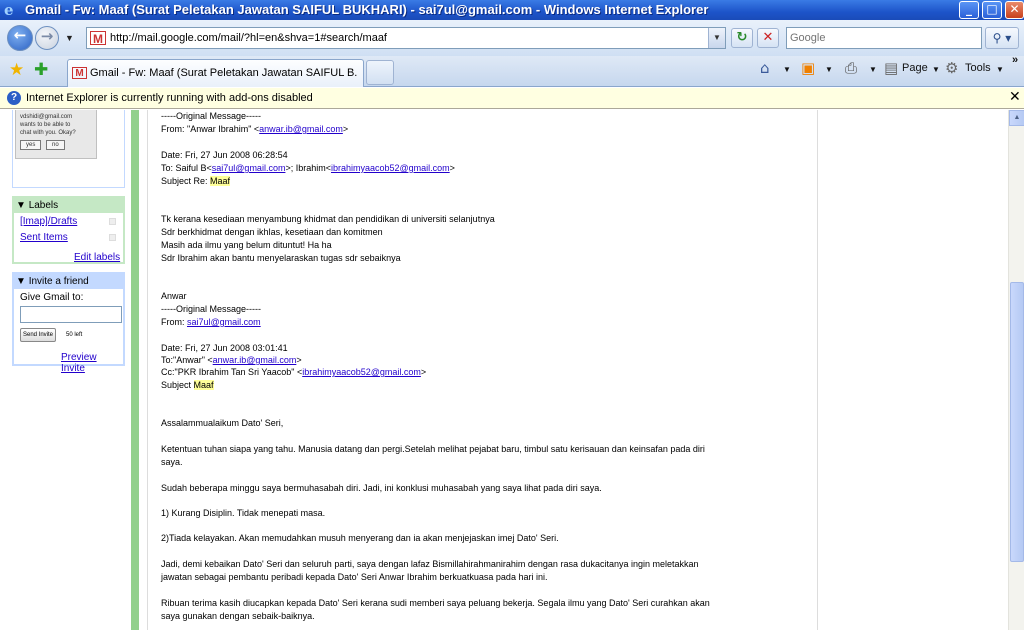 The image size is (1024, 630). I want to click on chat-no-button: no, so click(55, 145).